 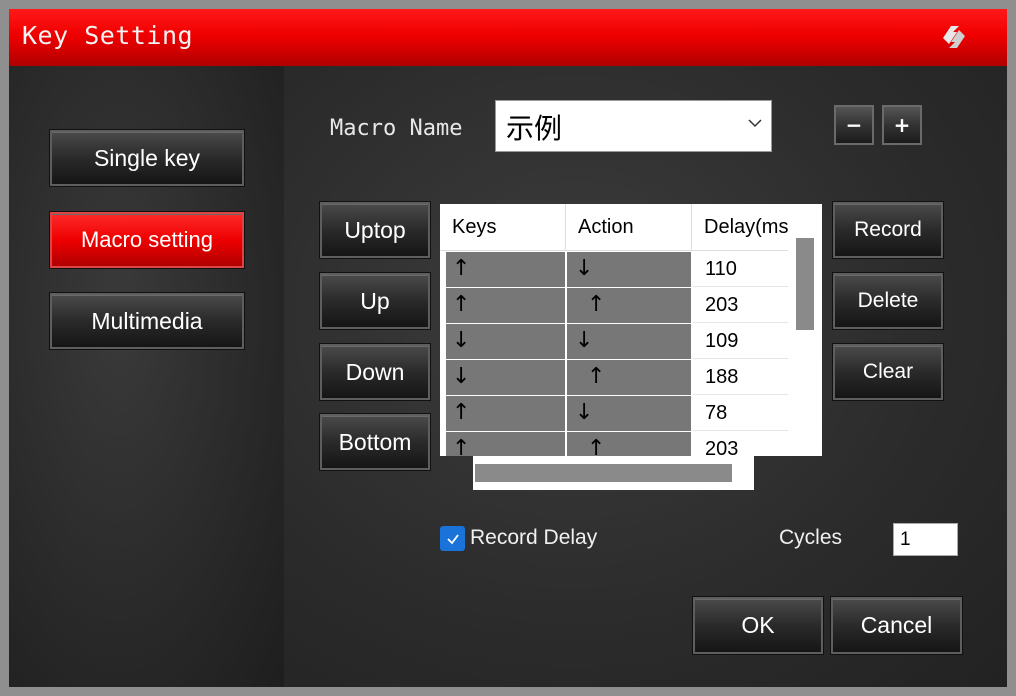 I want to click on cancel-button: Cancel, so click(x=896, y=625).